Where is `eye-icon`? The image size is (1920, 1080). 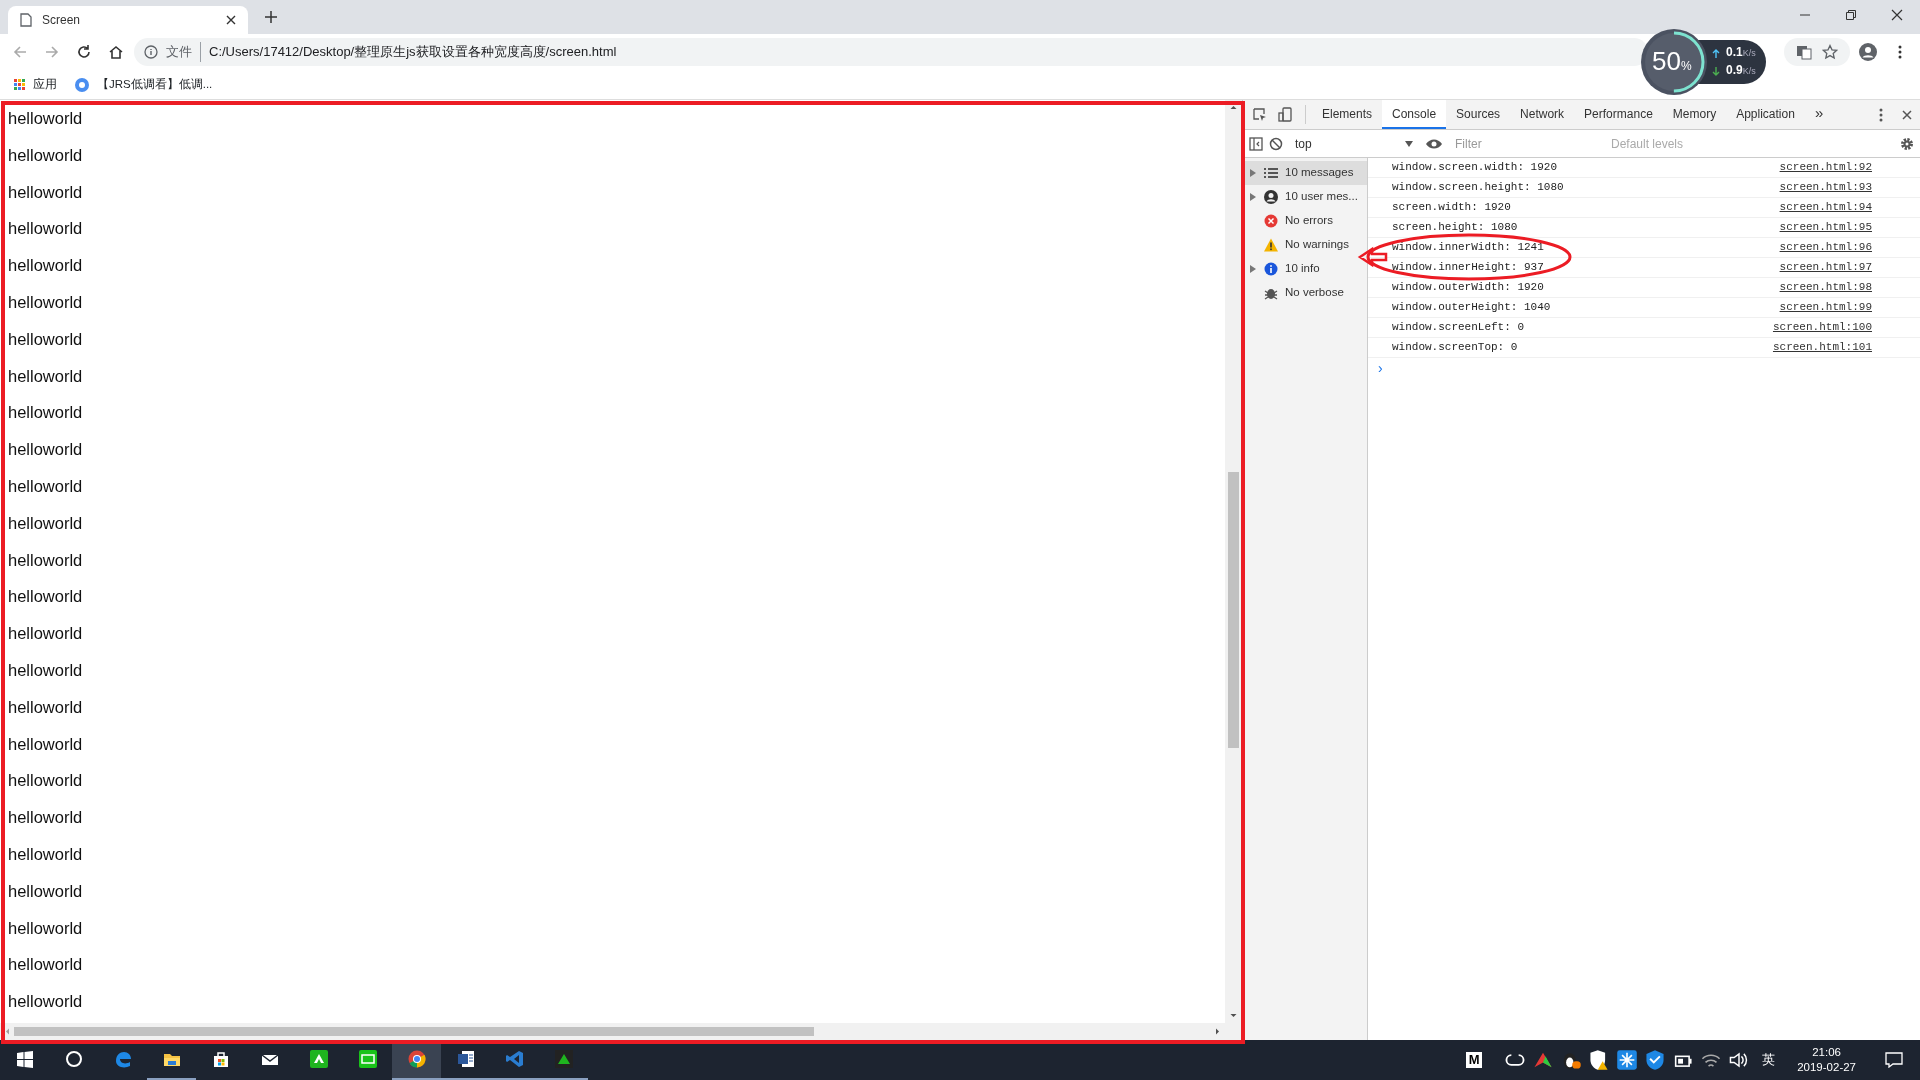 eye-icon is located at coordinates (1434, 143).